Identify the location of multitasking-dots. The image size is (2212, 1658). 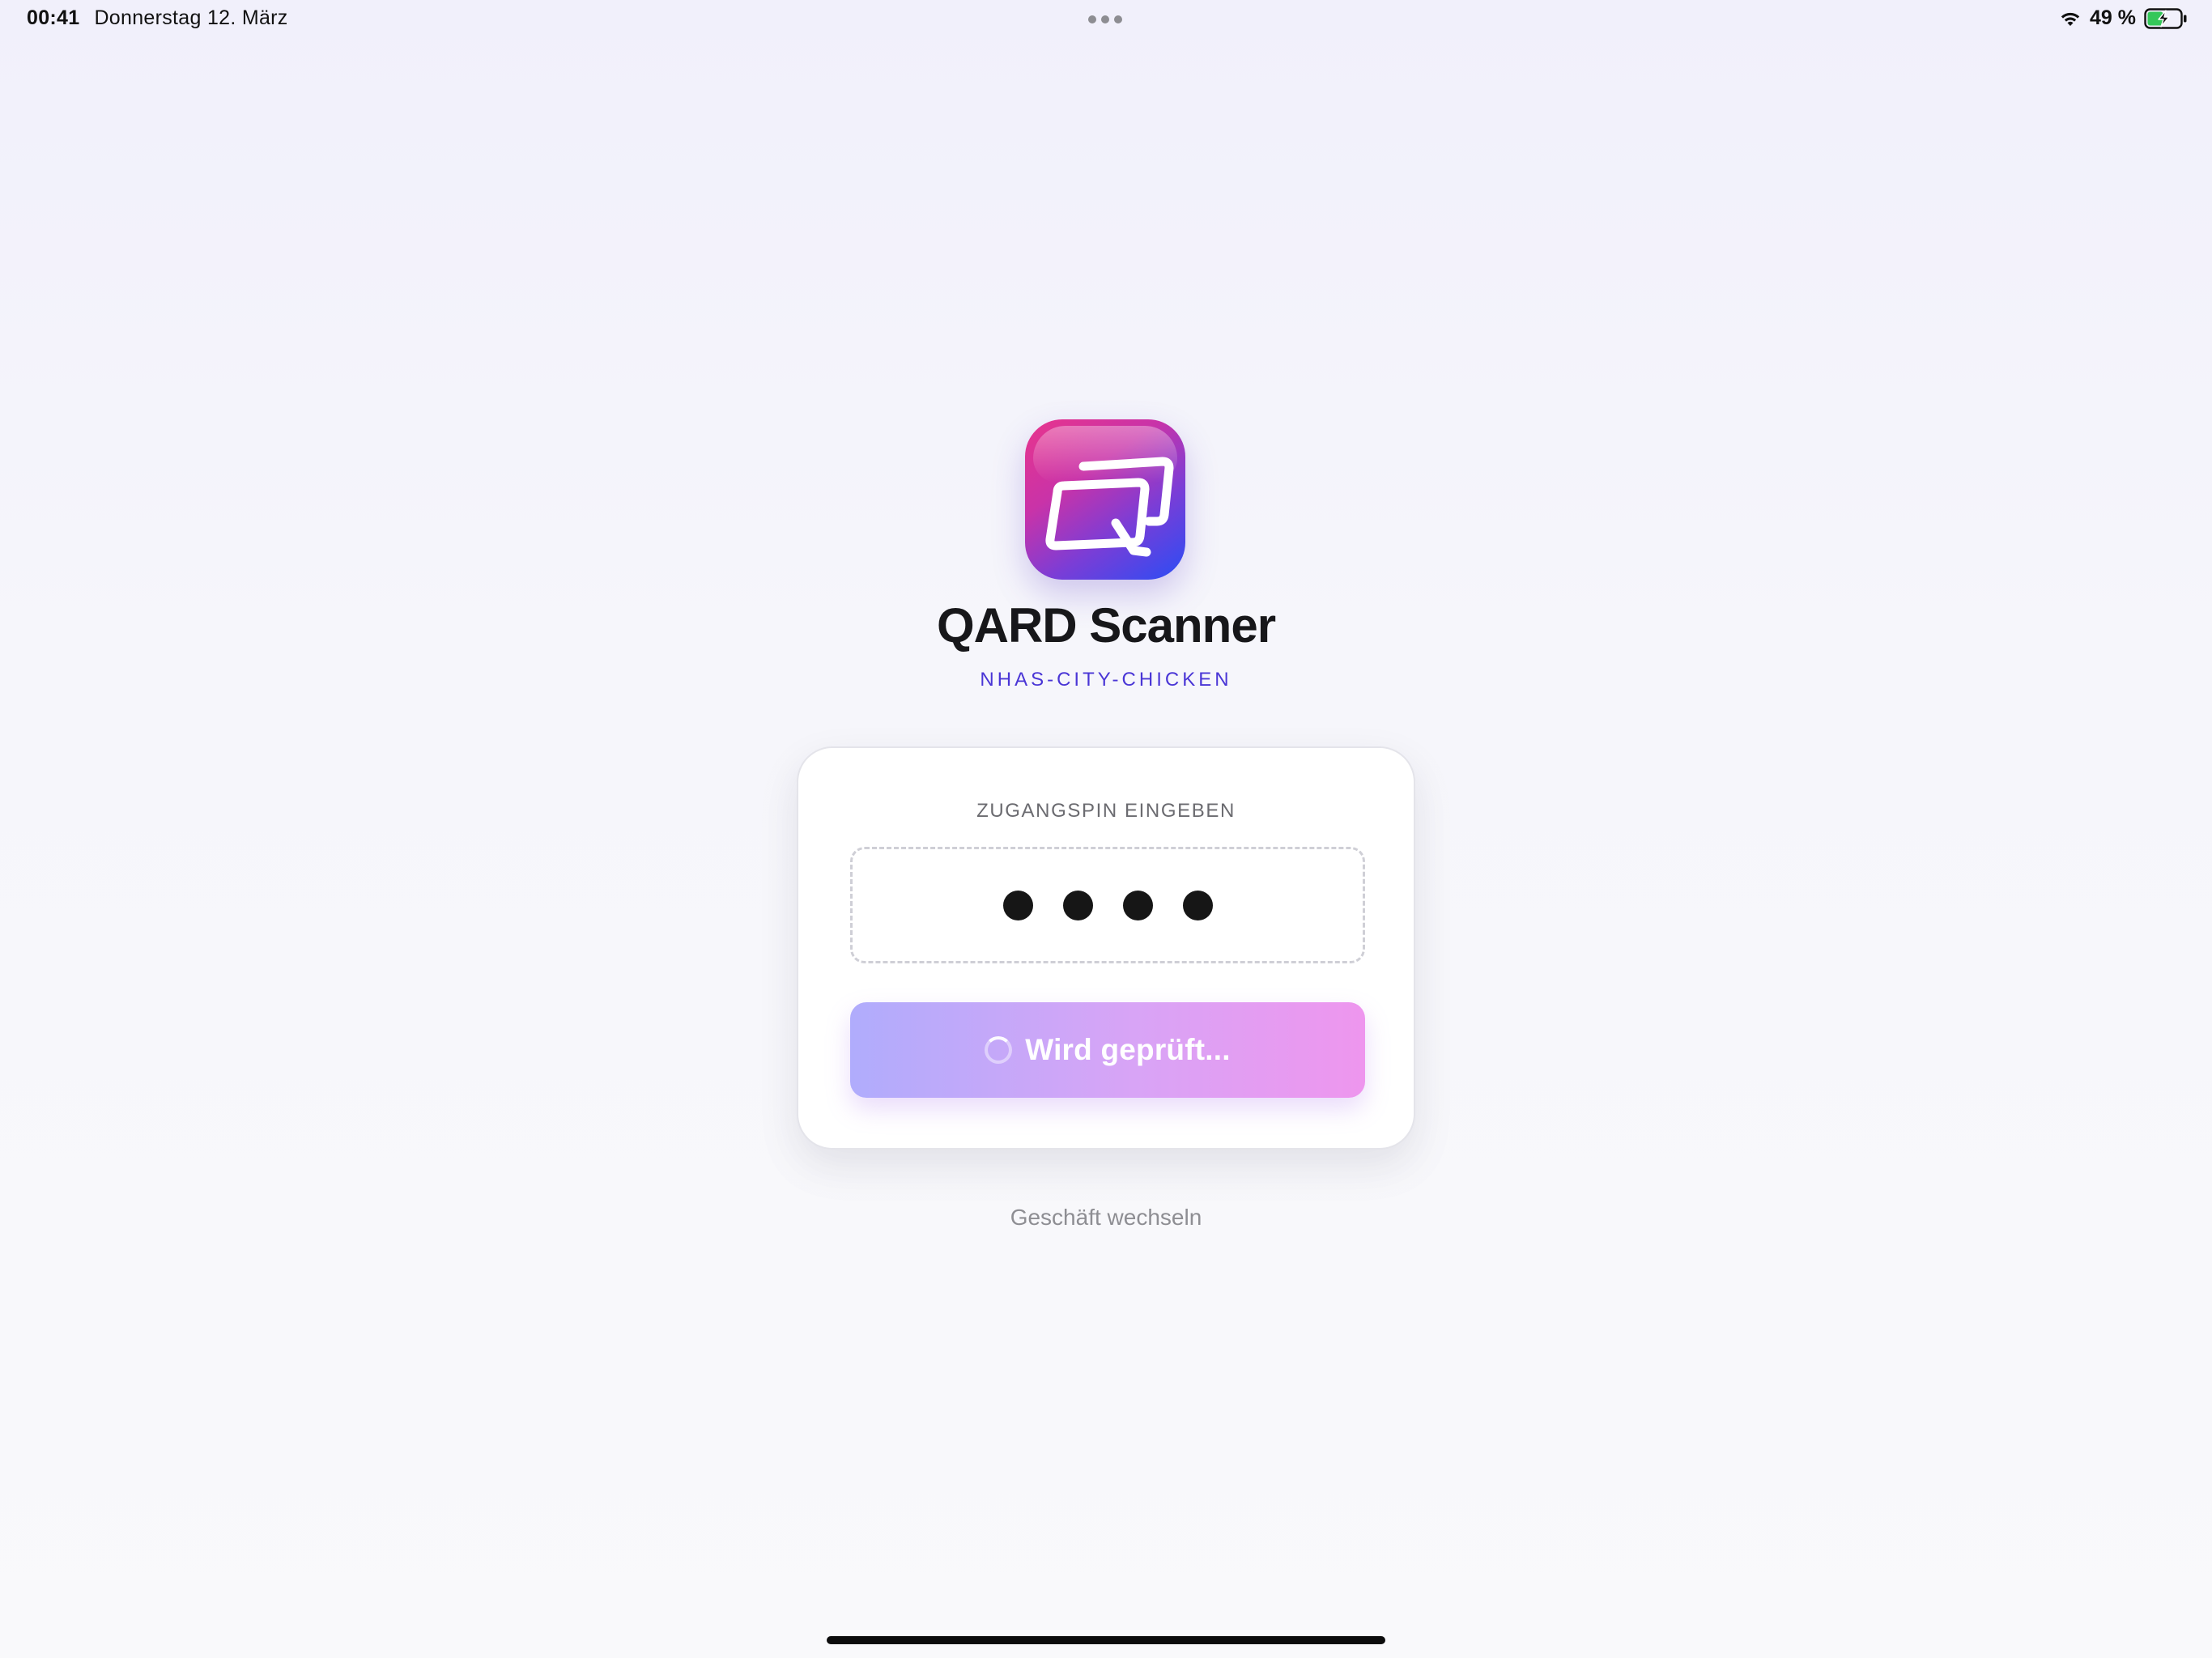
(1105, 19).